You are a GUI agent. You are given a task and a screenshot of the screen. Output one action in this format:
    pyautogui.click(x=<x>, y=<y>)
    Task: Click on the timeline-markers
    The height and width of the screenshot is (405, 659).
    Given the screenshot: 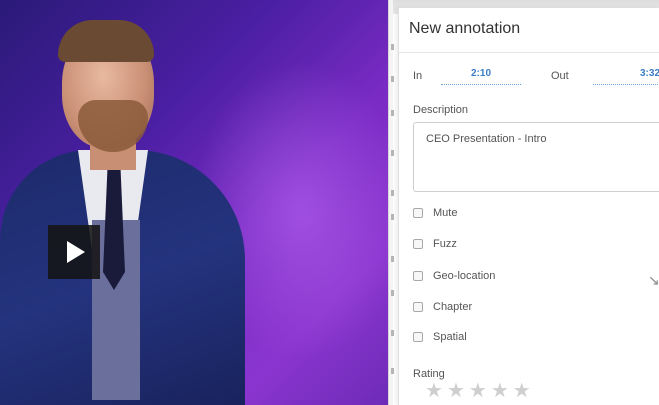 What is the action you would take?
    pyautogui.click(x=393, y=202)
    